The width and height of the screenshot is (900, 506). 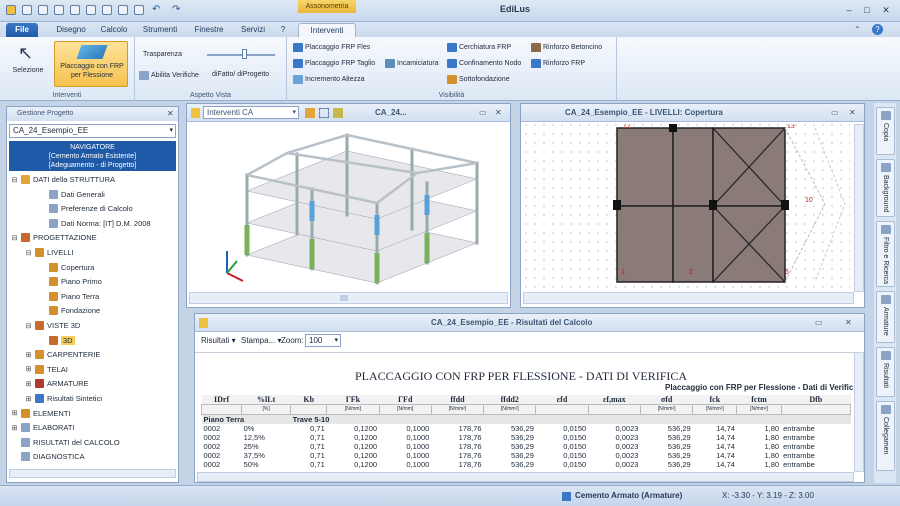 What do you see at coordinates (251, 112) in the screenshot?
I see `interventi-dropdown: Interventi CA ▾` at bounding box center [251, 112].